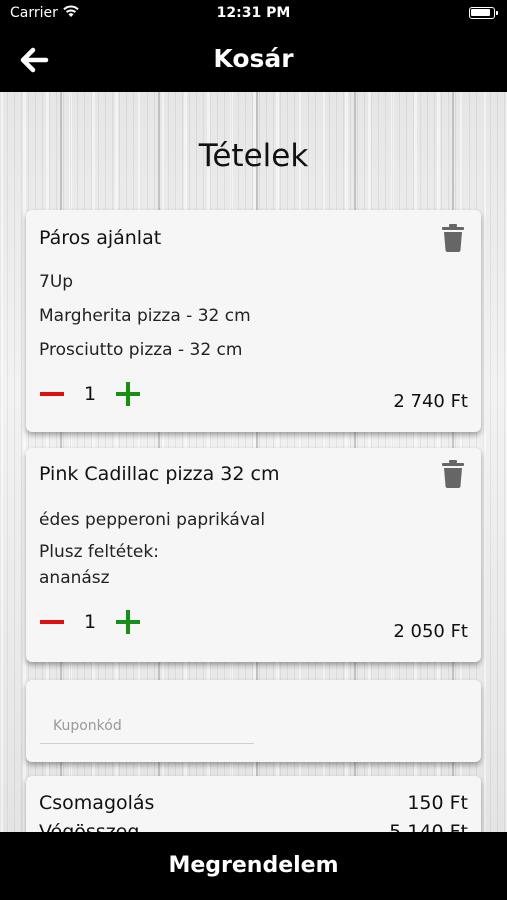 Image resolution: width=507 pixels, height=900 pixels. I want to click on item-detail: 7Up, so click(56, 282).